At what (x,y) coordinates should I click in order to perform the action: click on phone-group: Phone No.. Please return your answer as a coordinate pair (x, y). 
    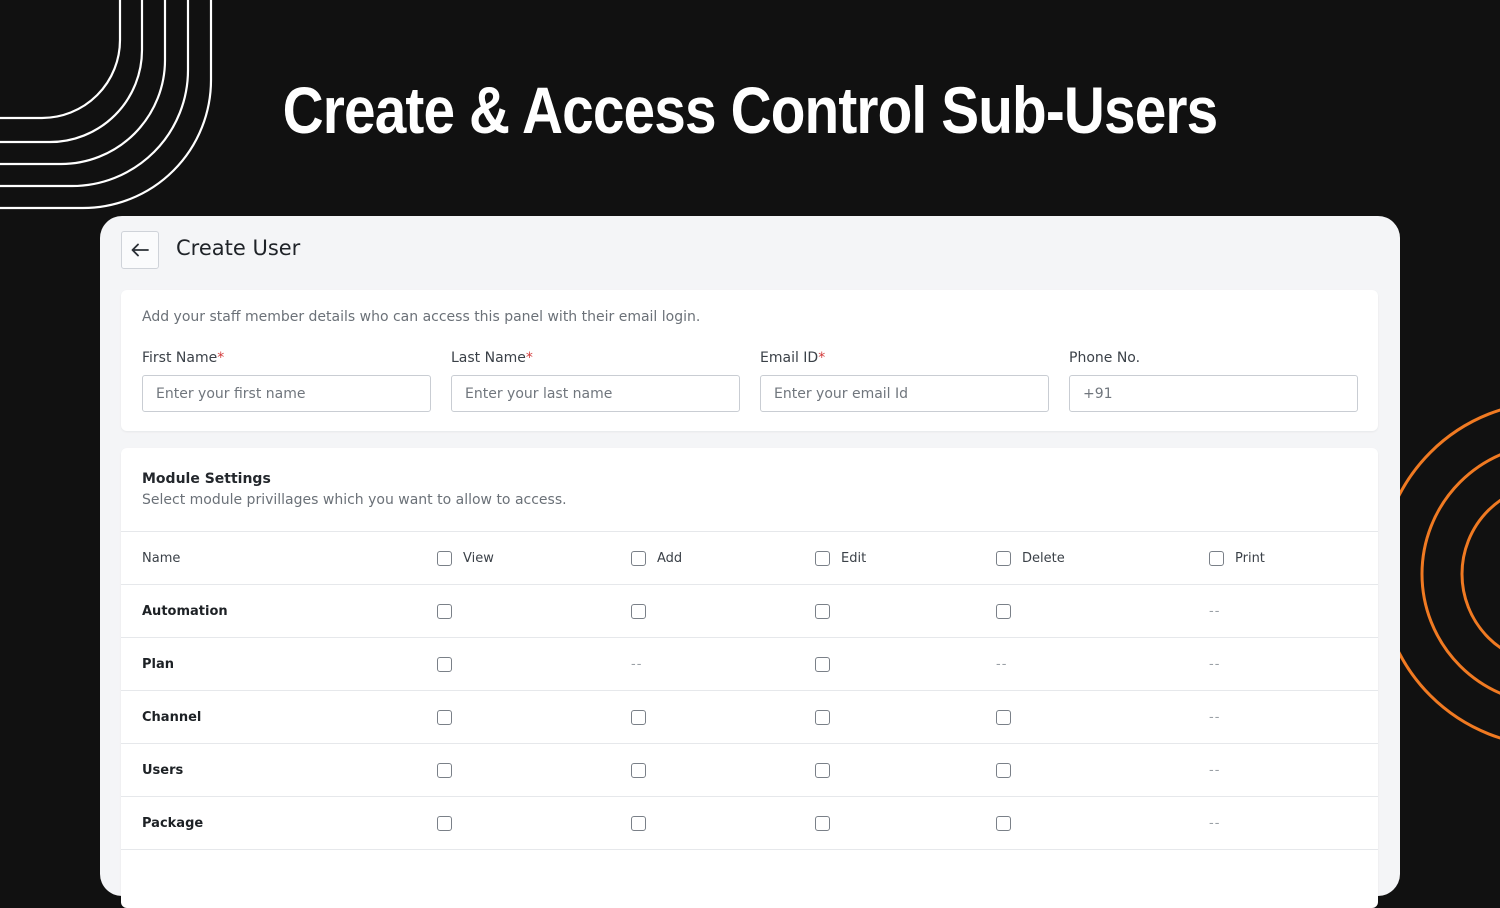
    Looking at the image, I should click on (1213, 381).